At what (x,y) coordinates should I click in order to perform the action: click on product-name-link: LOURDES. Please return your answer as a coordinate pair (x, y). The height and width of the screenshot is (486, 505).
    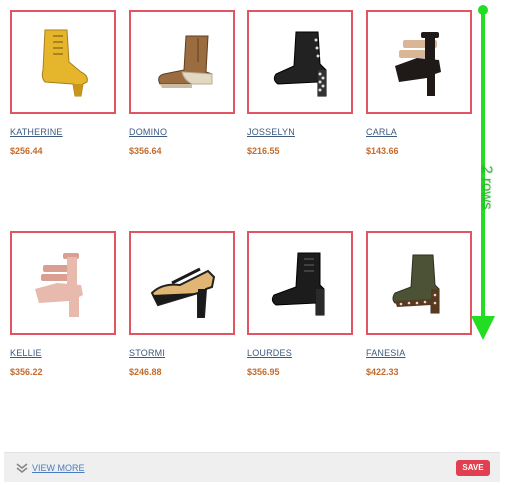
    Looking at the image, I should click on (300, 353).